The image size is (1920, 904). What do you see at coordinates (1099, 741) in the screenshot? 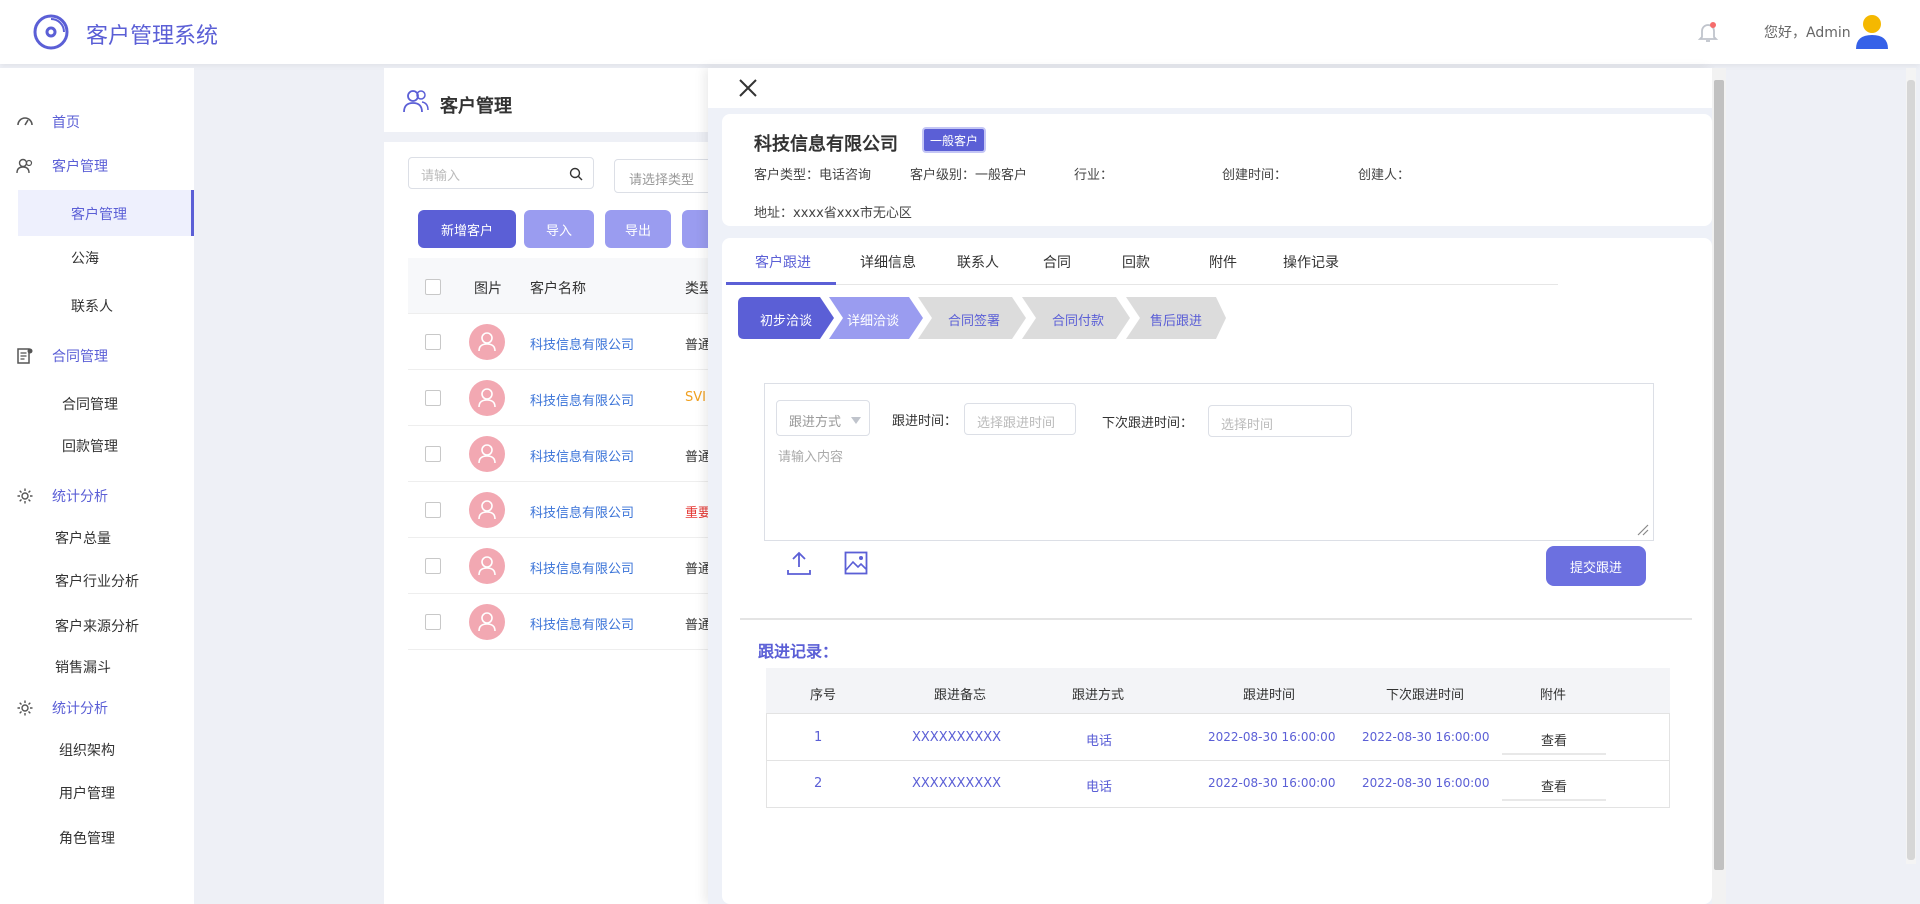
I see `record-method: 电话` at bounding box center [1099, 741].